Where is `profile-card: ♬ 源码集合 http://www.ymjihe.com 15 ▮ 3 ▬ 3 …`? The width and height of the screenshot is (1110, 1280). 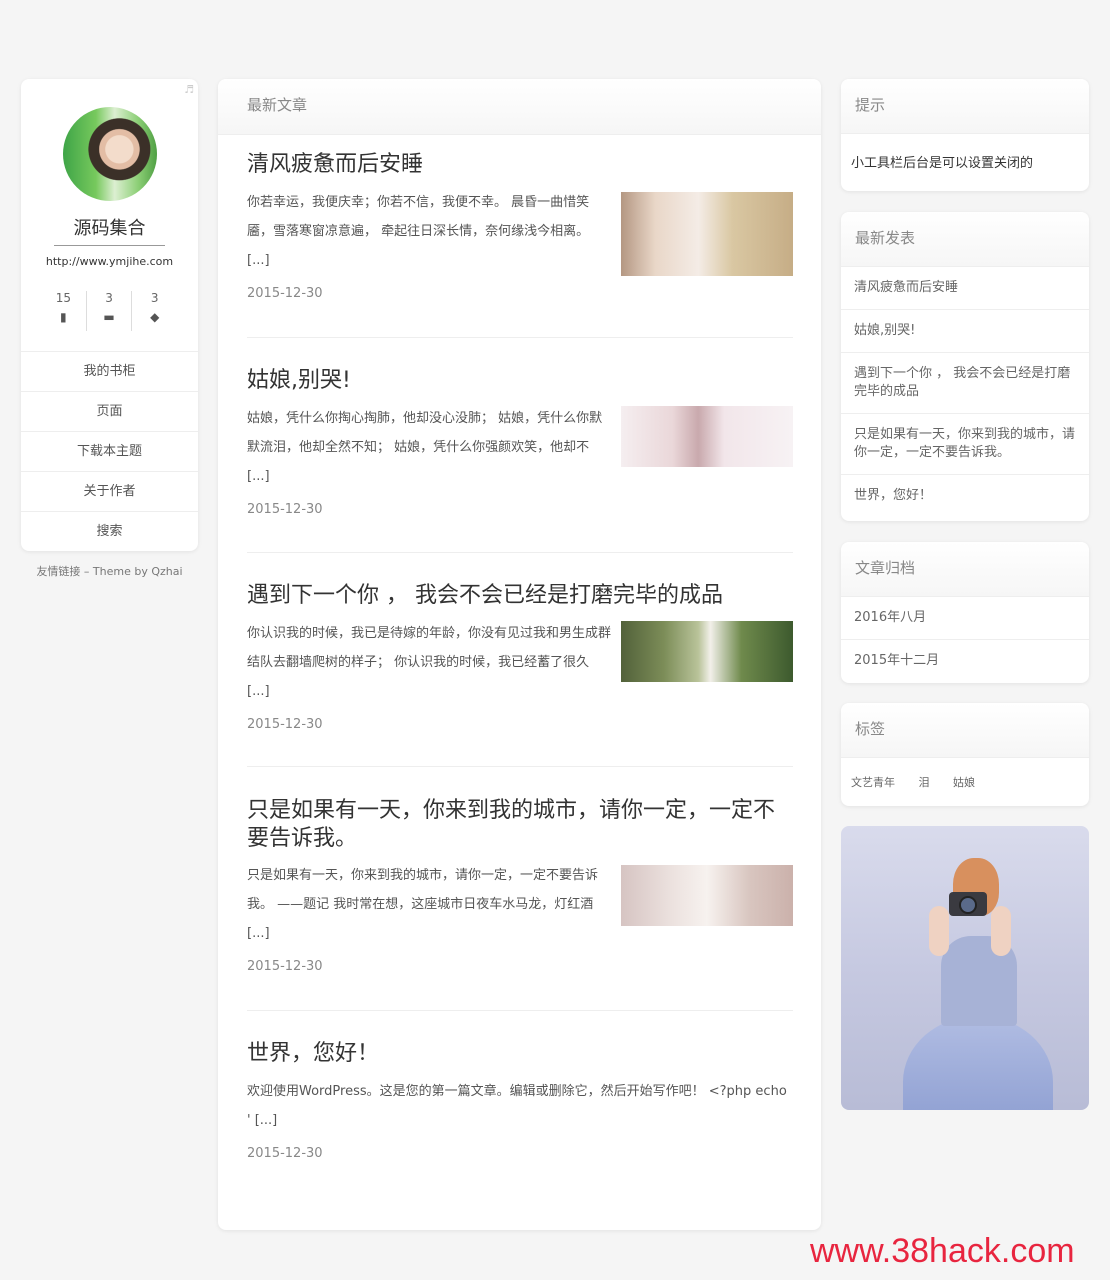 profile-card: ♬ 源码集合 http://www.ymjihe.com 15 ▮ 3 ▬ 3 … is located at coordinates (109, 315).